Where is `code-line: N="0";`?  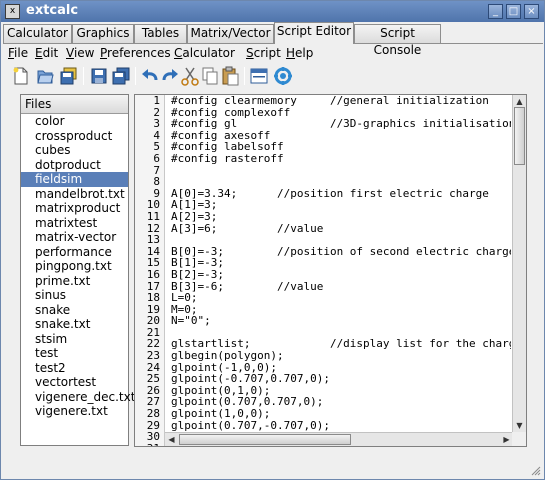 code-line: N="0"; is located at coordinates (191, 321).